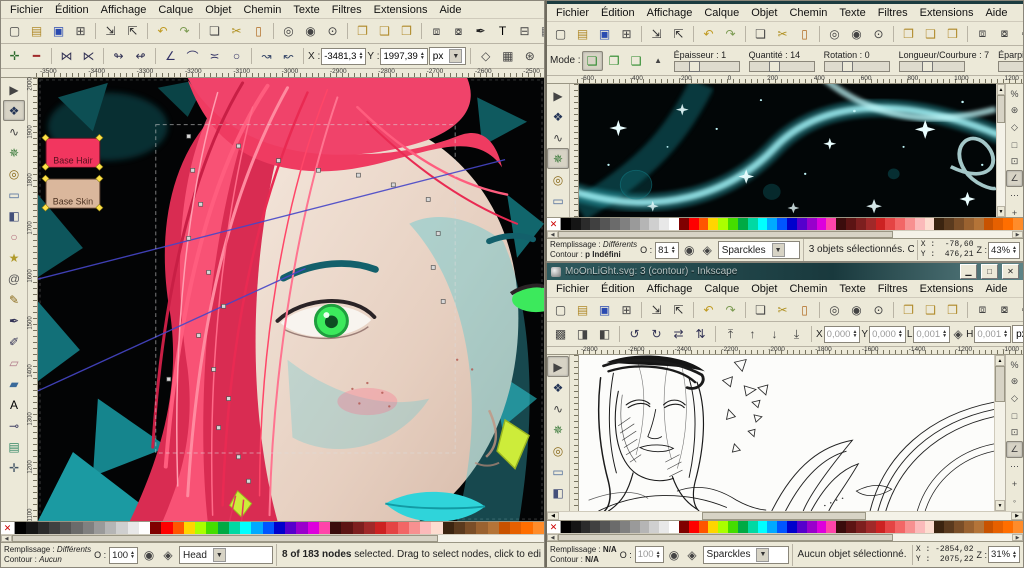 Image resolution: width=1024 pixels, height=568 pixels. Describe the element at coordinates (856, 34) in the screenshot. I see `zoom-page-icon: ◉` at that location.